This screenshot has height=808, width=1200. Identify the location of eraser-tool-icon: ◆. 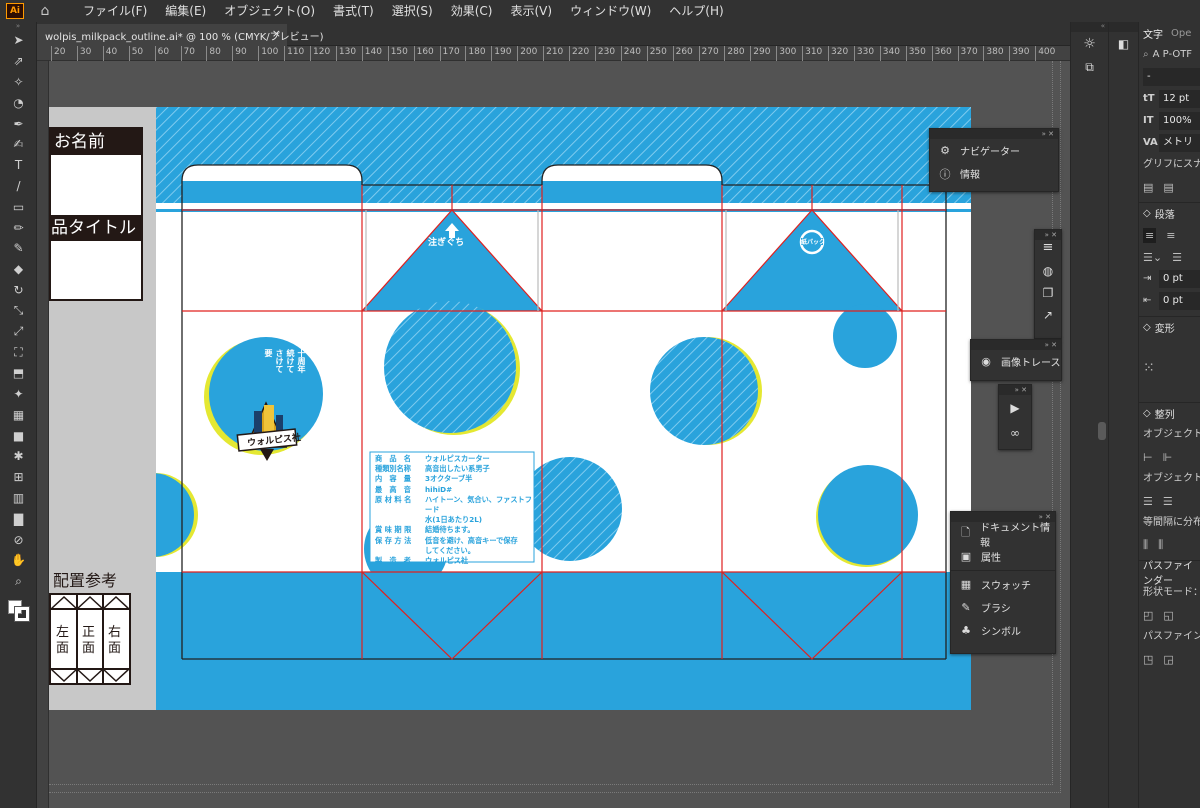
(18, 269).